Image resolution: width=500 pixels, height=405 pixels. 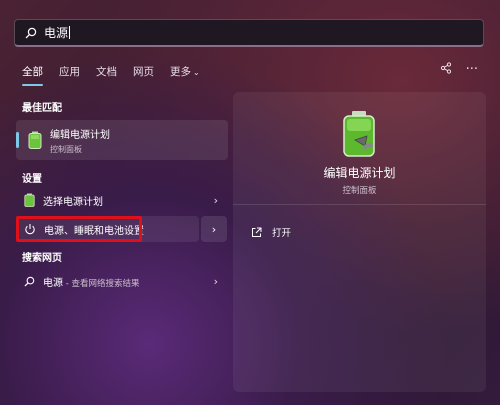 What do you see at coordinates (359, 204) in the screenshot?
I see `divider` at bounding box center [359, 204].